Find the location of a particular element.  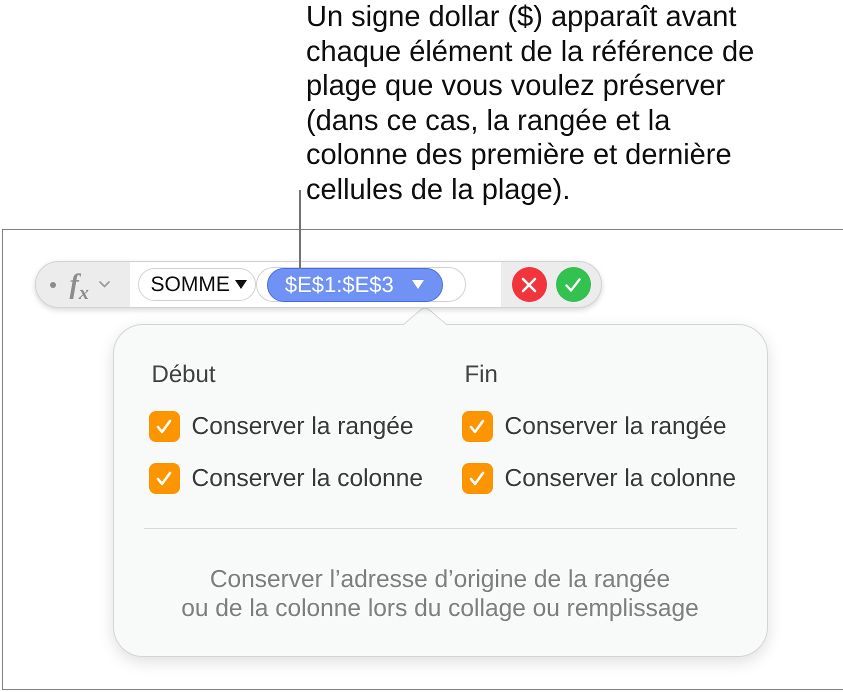

help-text: Conserver l’adresse d’origine de la rangée ou de la colonne lors du collage ou remplissage is located at coordinates (440, 594).